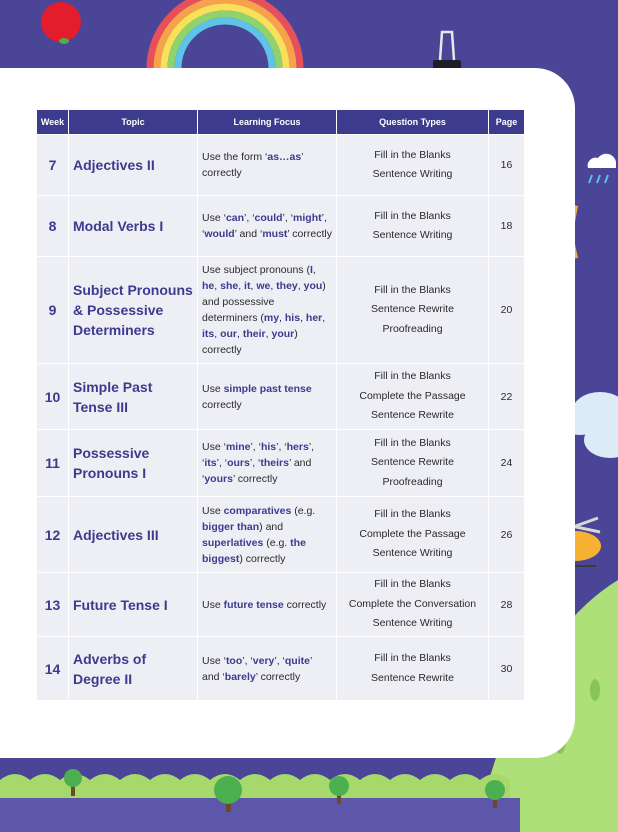 The image size is (618, 832). Describe the element at coordinates (218, 479) in the screenshot. I see `focus-keyword: yours` at that location.